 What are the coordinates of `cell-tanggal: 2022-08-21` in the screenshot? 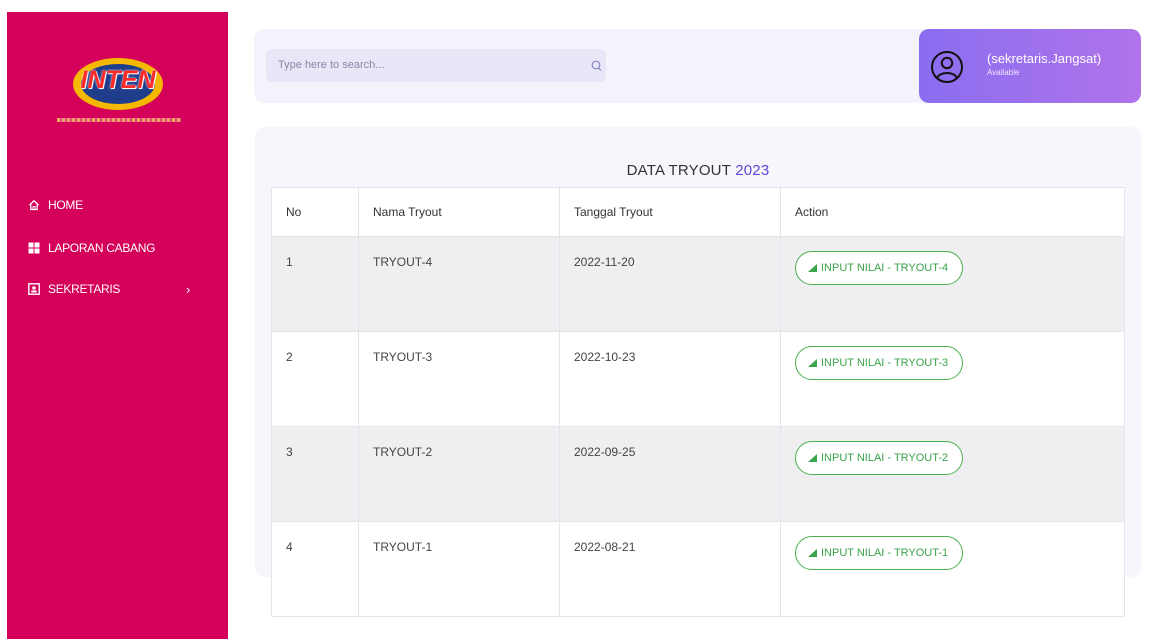 It's located at (670, 569).